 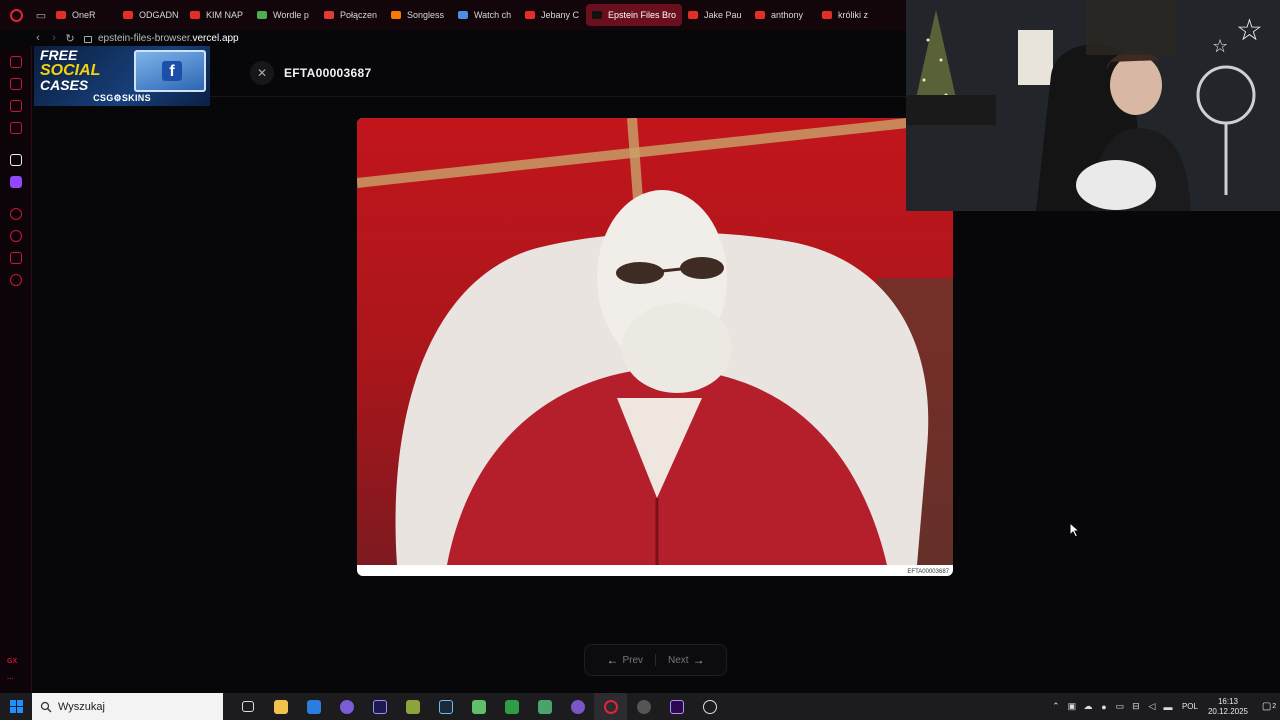 I want to click on windows-logo-icon, so click(x=16, y=706).